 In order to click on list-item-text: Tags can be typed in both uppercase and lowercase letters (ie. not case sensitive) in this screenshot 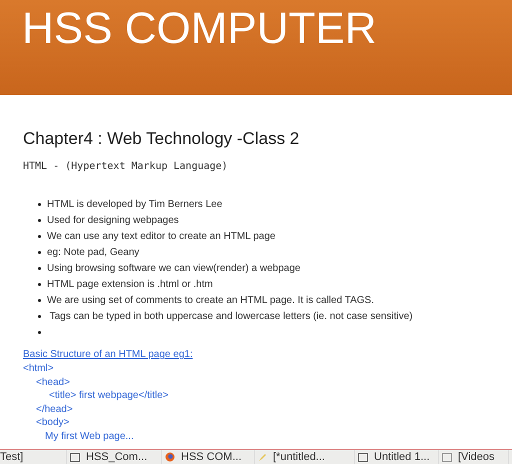, I will do `click(230, 317)`.